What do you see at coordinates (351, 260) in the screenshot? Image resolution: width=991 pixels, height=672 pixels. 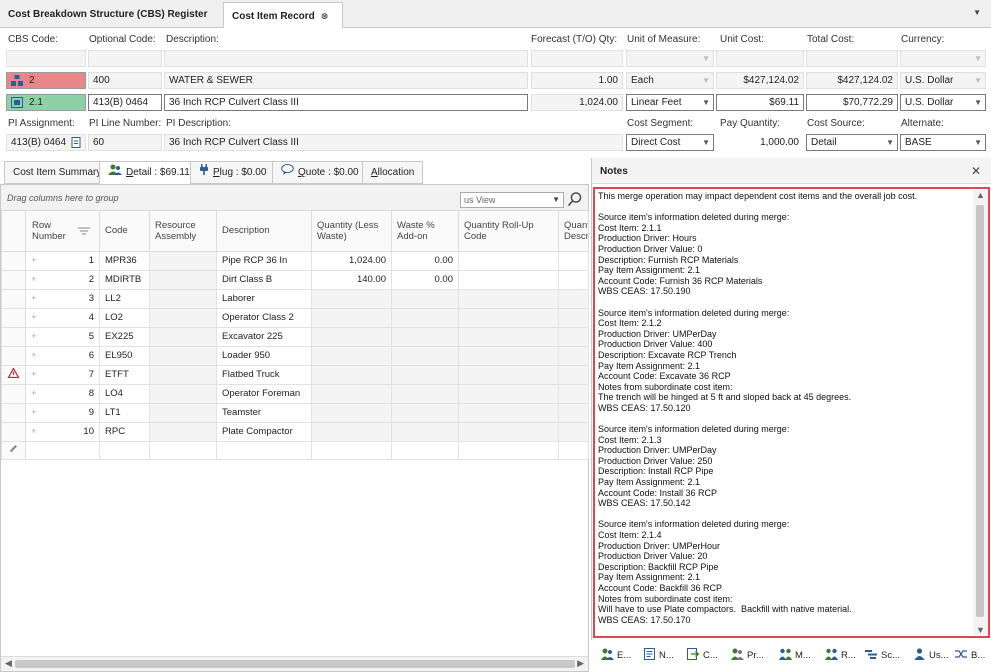 I see `quantity-cell: 1,024.00` at bounding box center [351, 260].